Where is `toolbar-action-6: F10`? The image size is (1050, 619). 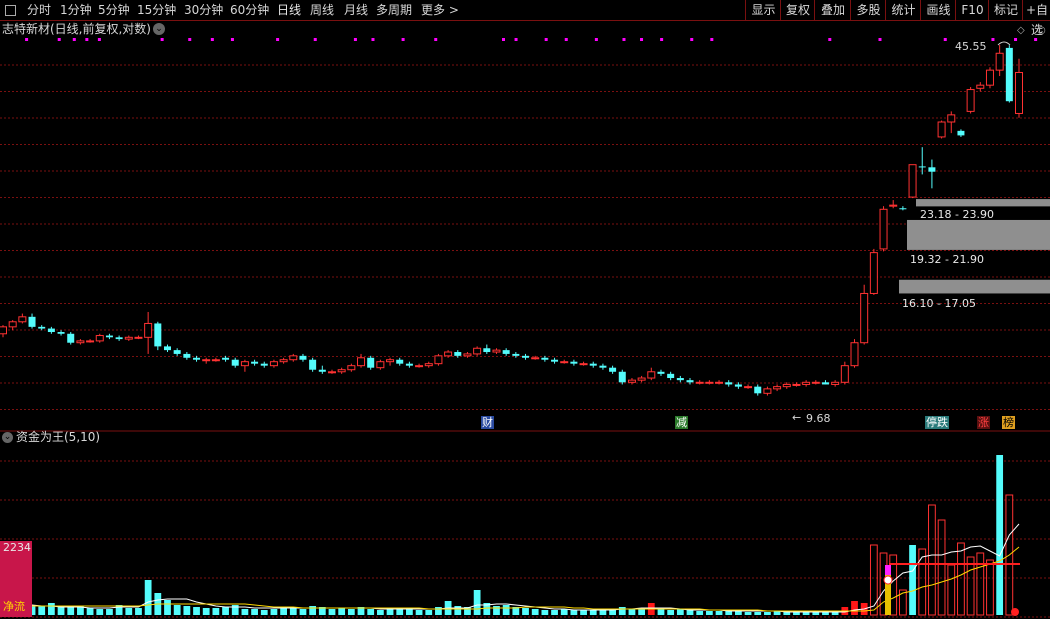
toolbar-action-6: F10 is located at coordinates (972, 10).